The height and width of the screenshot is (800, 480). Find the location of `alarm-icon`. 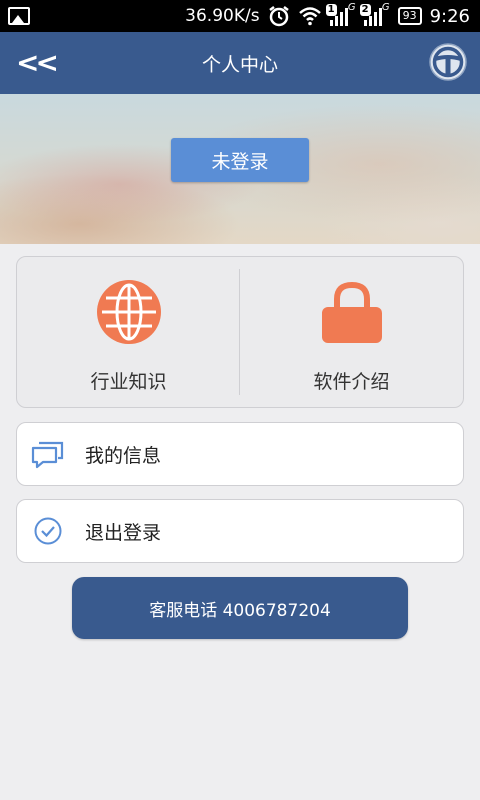

alarm-icon is located at coordinates (278, 16).